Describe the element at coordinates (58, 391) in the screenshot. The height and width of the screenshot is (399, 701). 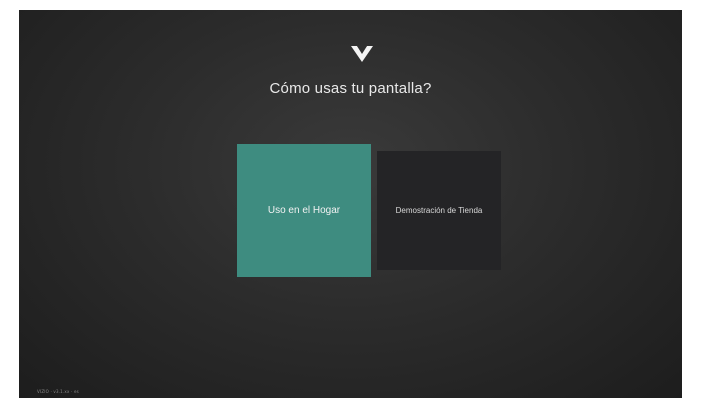
I see `footer-info: VIZIO · v3.1.xx · es` at that location.